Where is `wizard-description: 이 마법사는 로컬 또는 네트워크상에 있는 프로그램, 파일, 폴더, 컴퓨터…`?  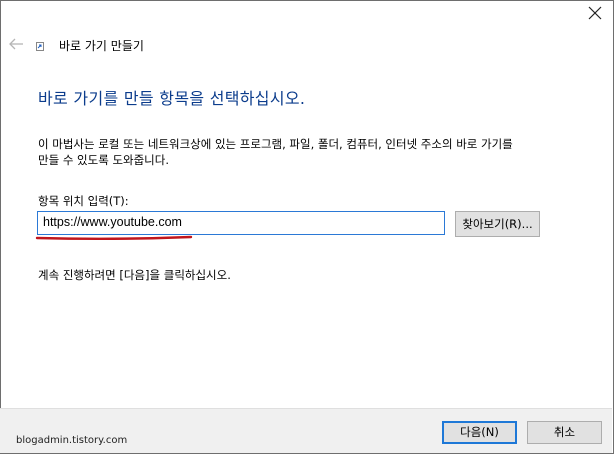
wizard-description: 이 마법사는 로컬 또는 네트워크상에 있는 프로그램, 파일, 폴더, 컴퓨터… is located at coordinates (308, 152).